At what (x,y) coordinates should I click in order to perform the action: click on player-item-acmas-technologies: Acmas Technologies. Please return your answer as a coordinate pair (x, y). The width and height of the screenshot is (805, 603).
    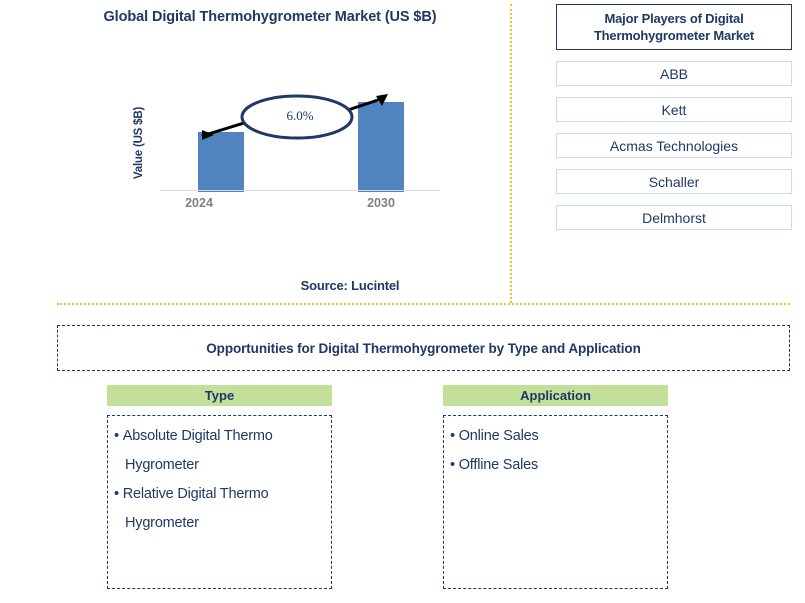
    Looking at the image, I should click on (674, 145).